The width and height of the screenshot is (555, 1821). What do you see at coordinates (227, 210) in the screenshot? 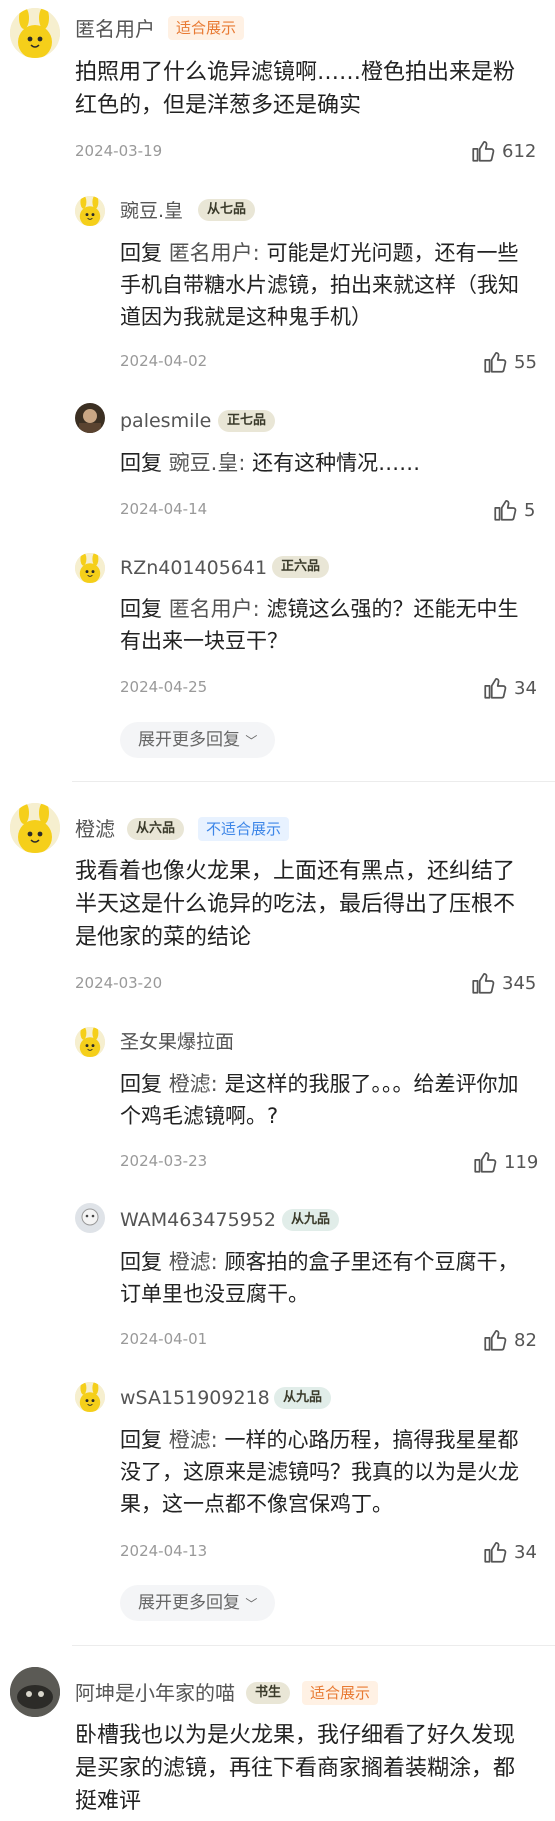
I see `rank-badge: 从七品` at bounding box center [227, 210].